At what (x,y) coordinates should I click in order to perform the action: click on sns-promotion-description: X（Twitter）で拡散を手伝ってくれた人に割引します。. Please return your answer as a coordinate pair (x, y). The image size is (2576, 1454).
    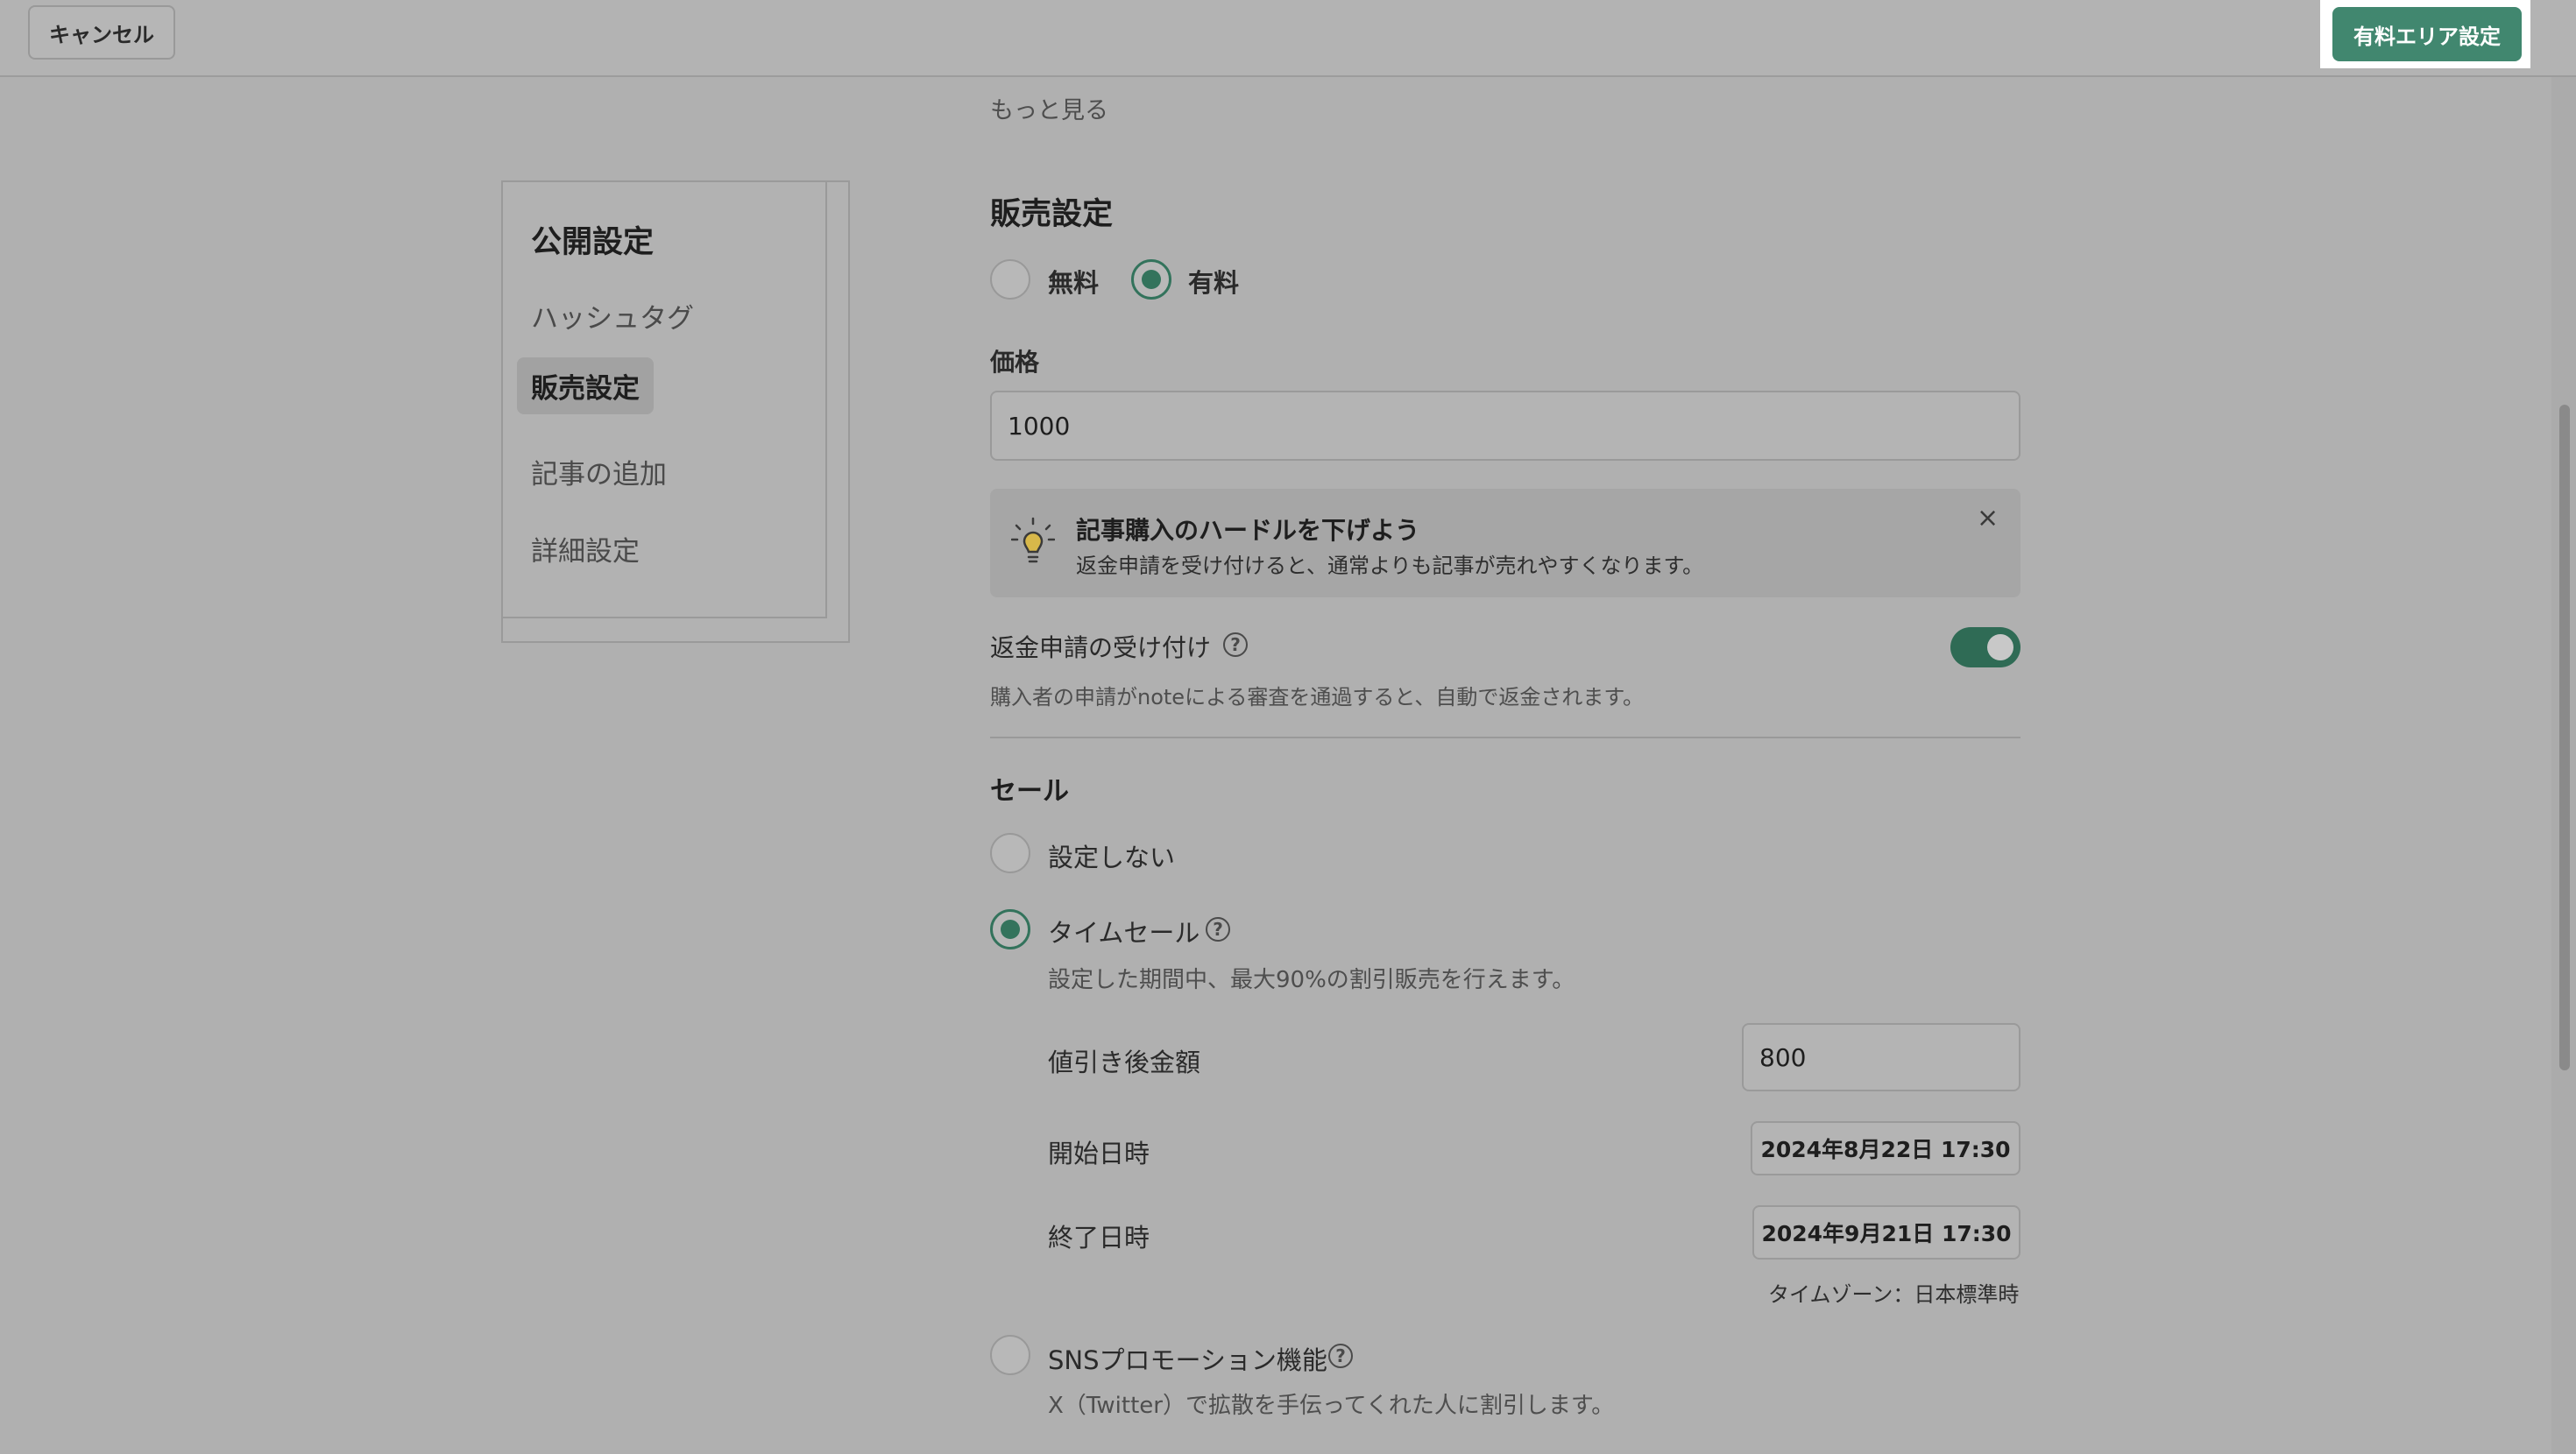
    Looking at the image, I should click on (1331, 1406).